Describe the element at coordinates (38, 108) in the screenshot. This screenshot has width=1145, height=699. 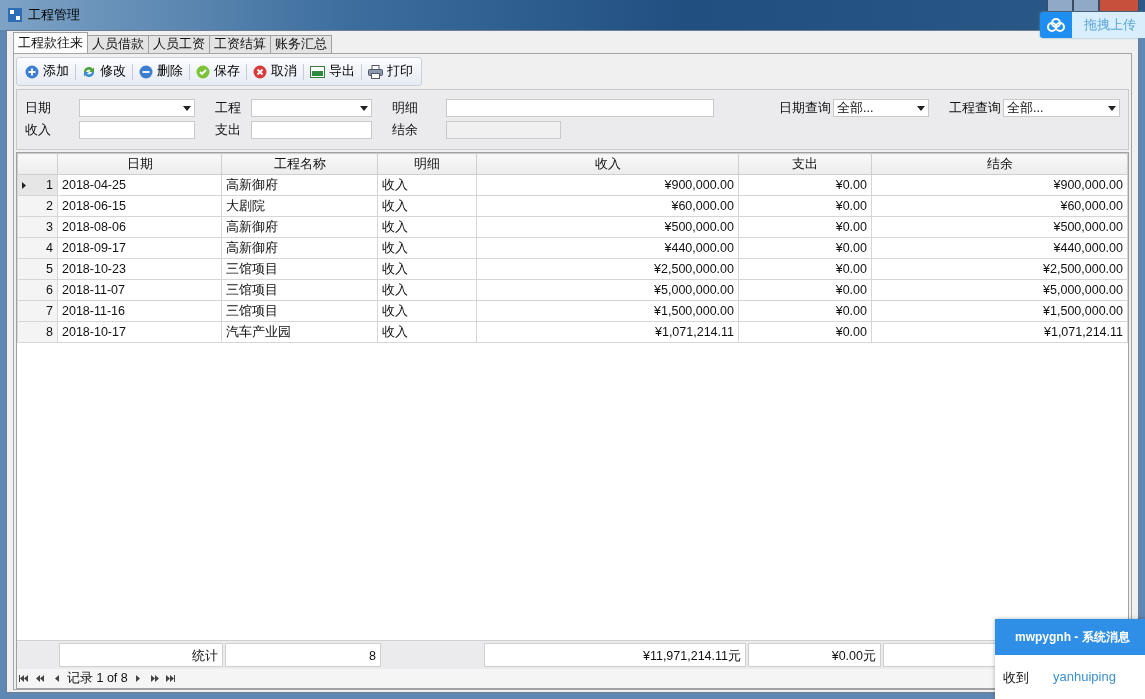
I see `field-label: 日期` at that location.